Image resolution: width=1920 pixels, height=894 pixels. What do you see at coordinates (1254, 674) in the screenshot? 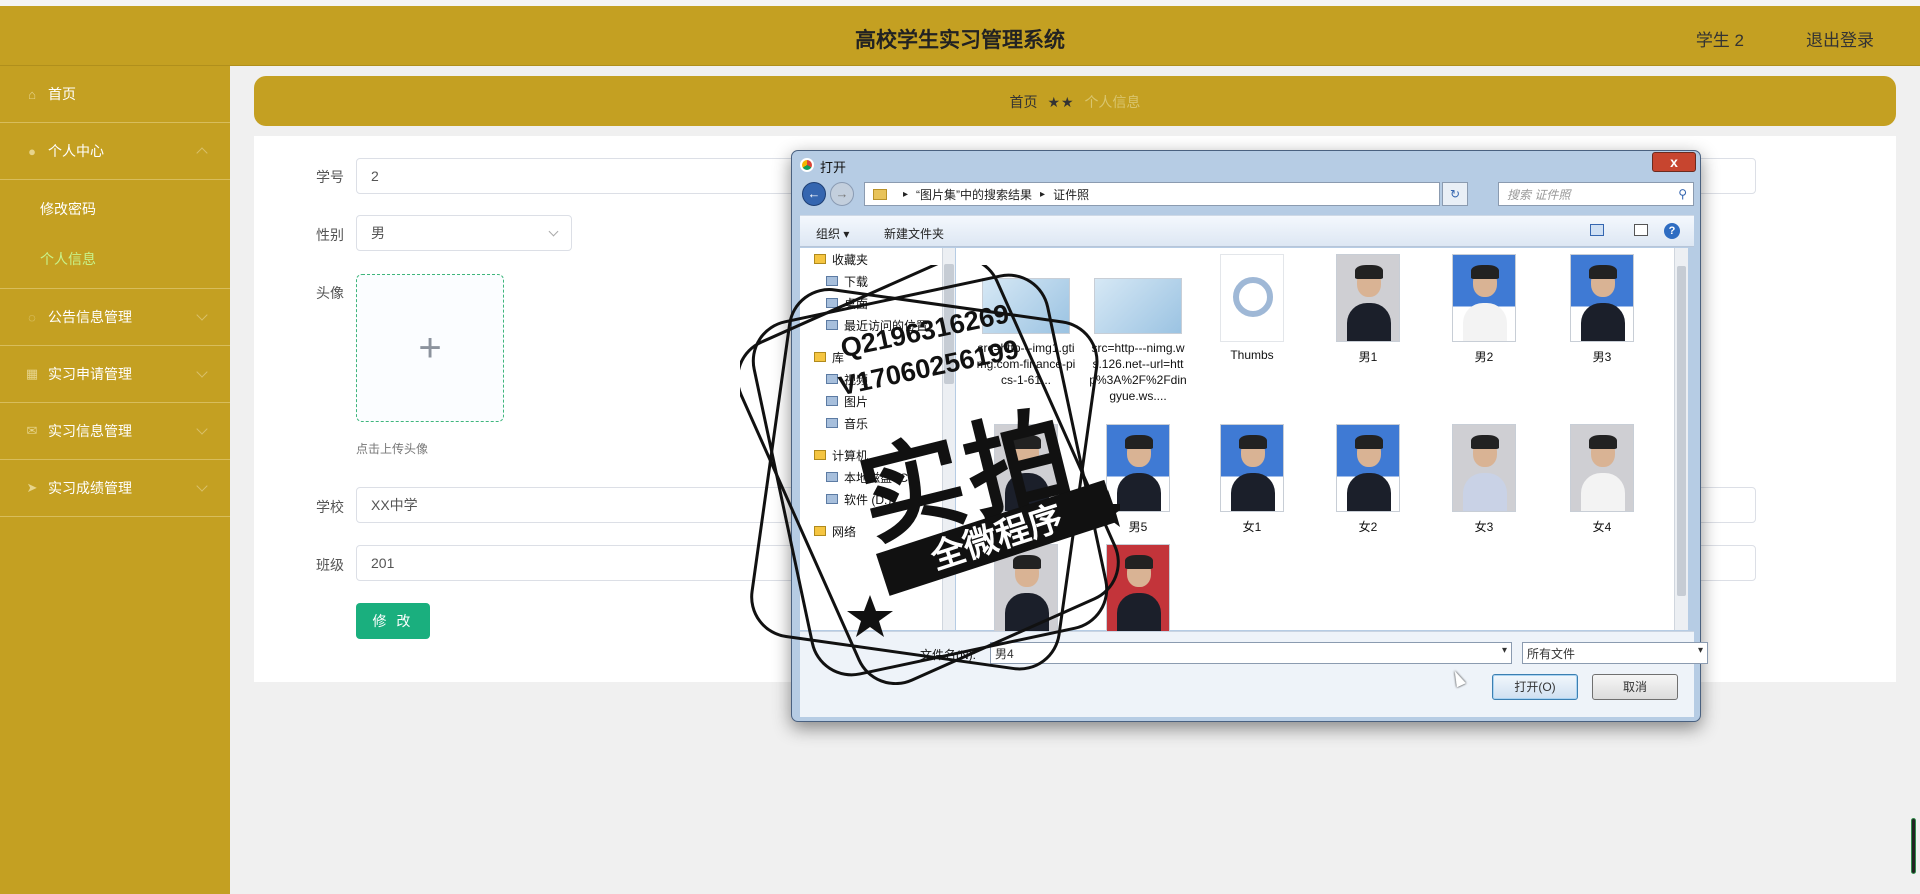
I see `dialog-footer: 文件名(N): 男4 ▾ 所有文件 ▾ 打开(O) 取消` at bounding box center [1254, 674].